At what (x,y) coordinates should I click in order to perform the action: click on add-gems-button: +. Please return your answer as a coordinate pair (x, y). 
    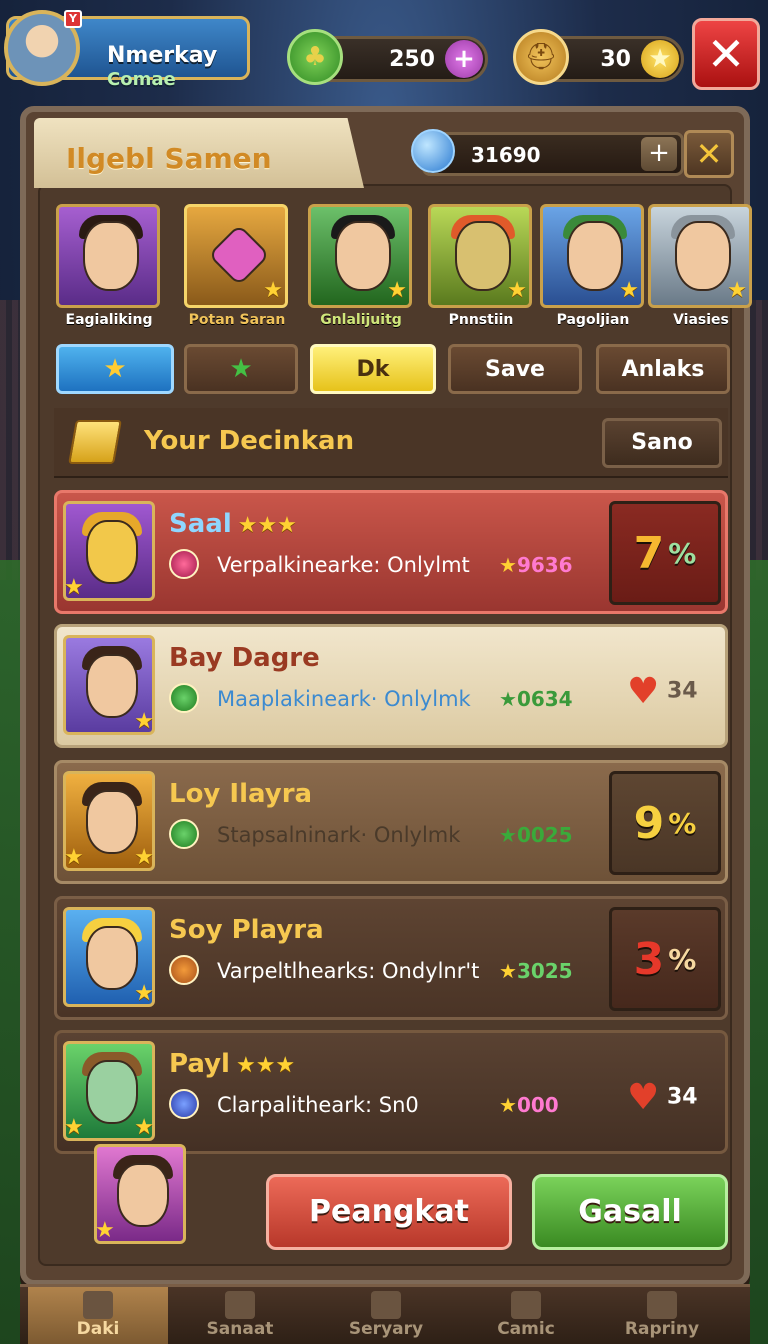
    Looking at the image, I should click on (659, 154).